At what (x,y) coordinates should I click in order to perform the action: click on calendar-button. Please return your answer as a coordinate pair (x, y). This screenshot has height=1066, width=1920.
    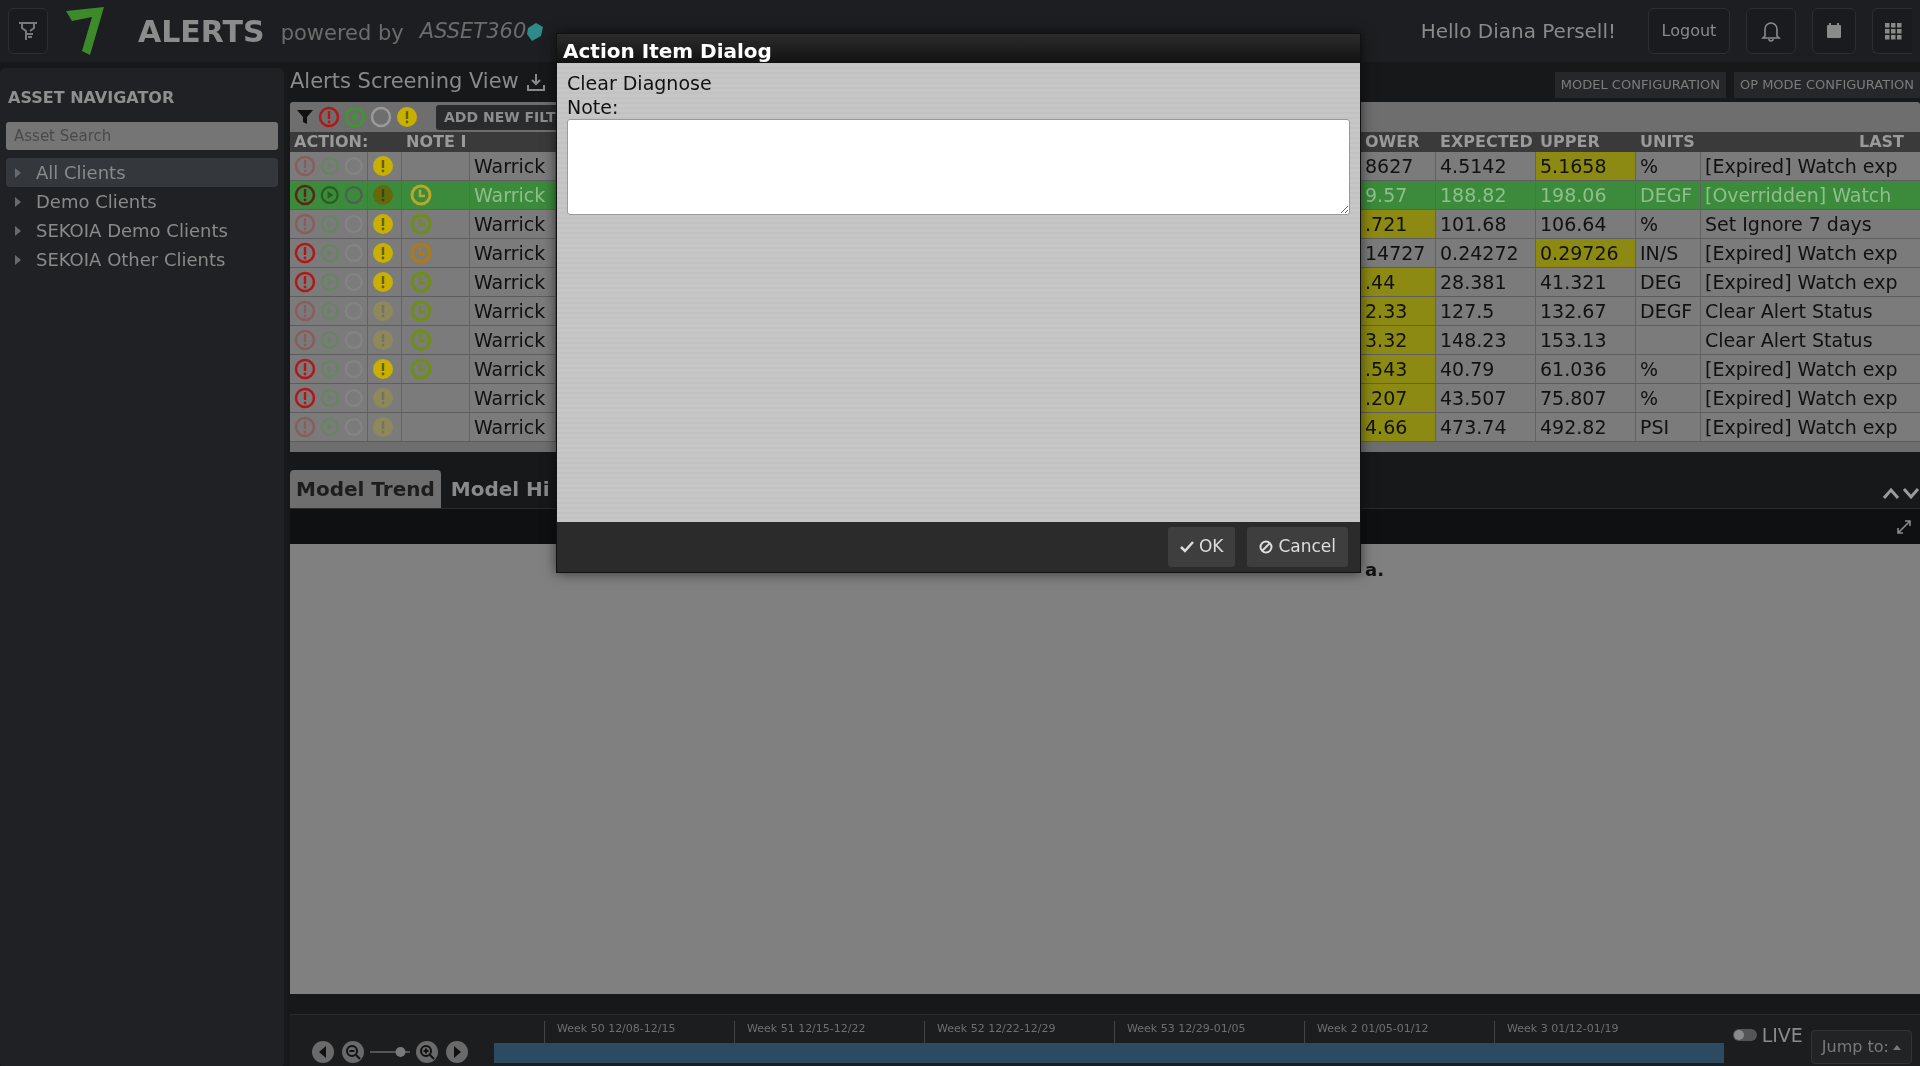
    Looking at the image, I should click on (1834, 31).